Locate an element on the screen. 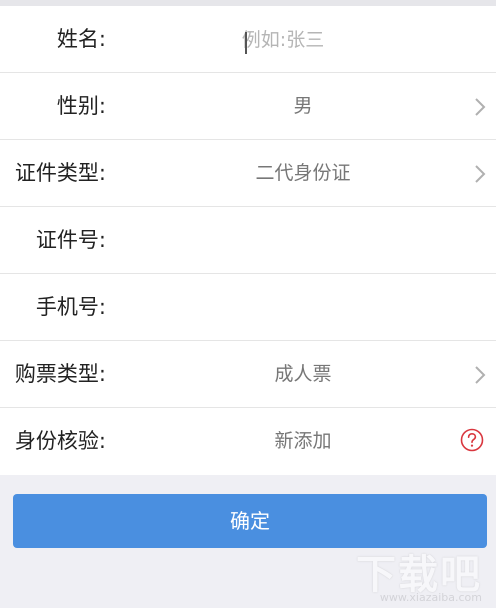 This screenshot has height=608, width=496. phone-label: 手机号: is located at coordinates (70, 307).